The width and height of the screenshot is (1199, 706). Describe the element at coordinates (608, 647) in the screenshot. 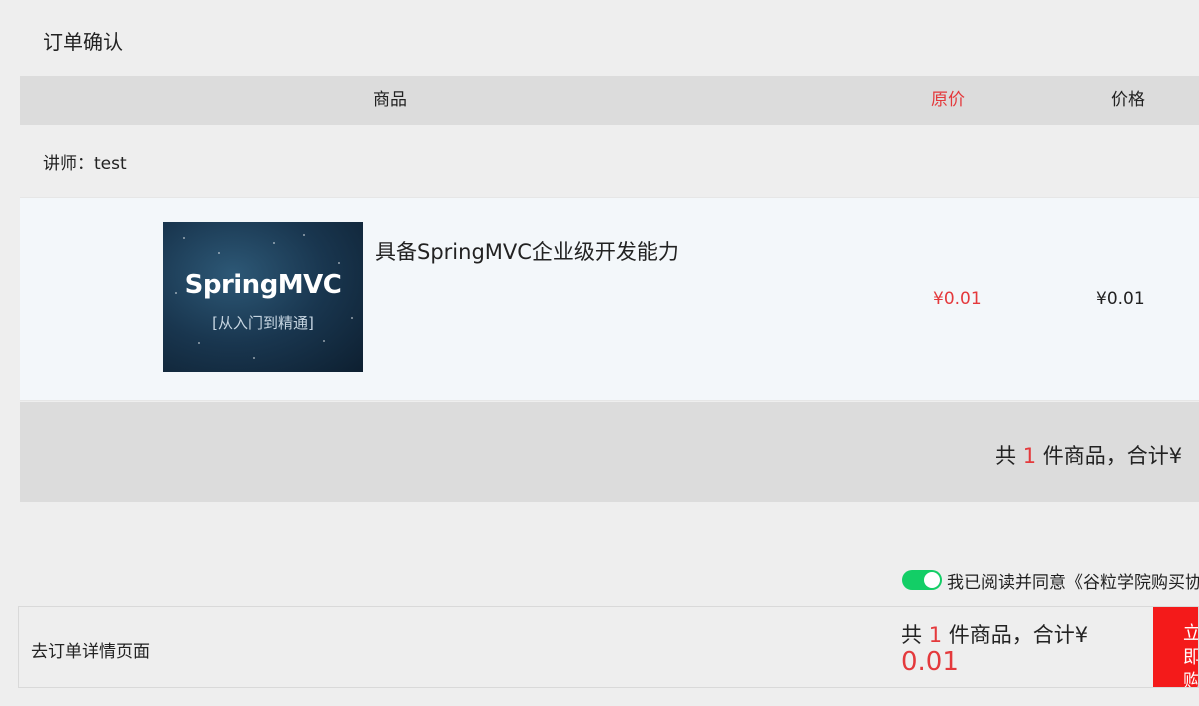

I see `bottom-checkout-bar: 去订单详情页面 共 1 件商品，合计¥ 0.01 立即购买` at that location.